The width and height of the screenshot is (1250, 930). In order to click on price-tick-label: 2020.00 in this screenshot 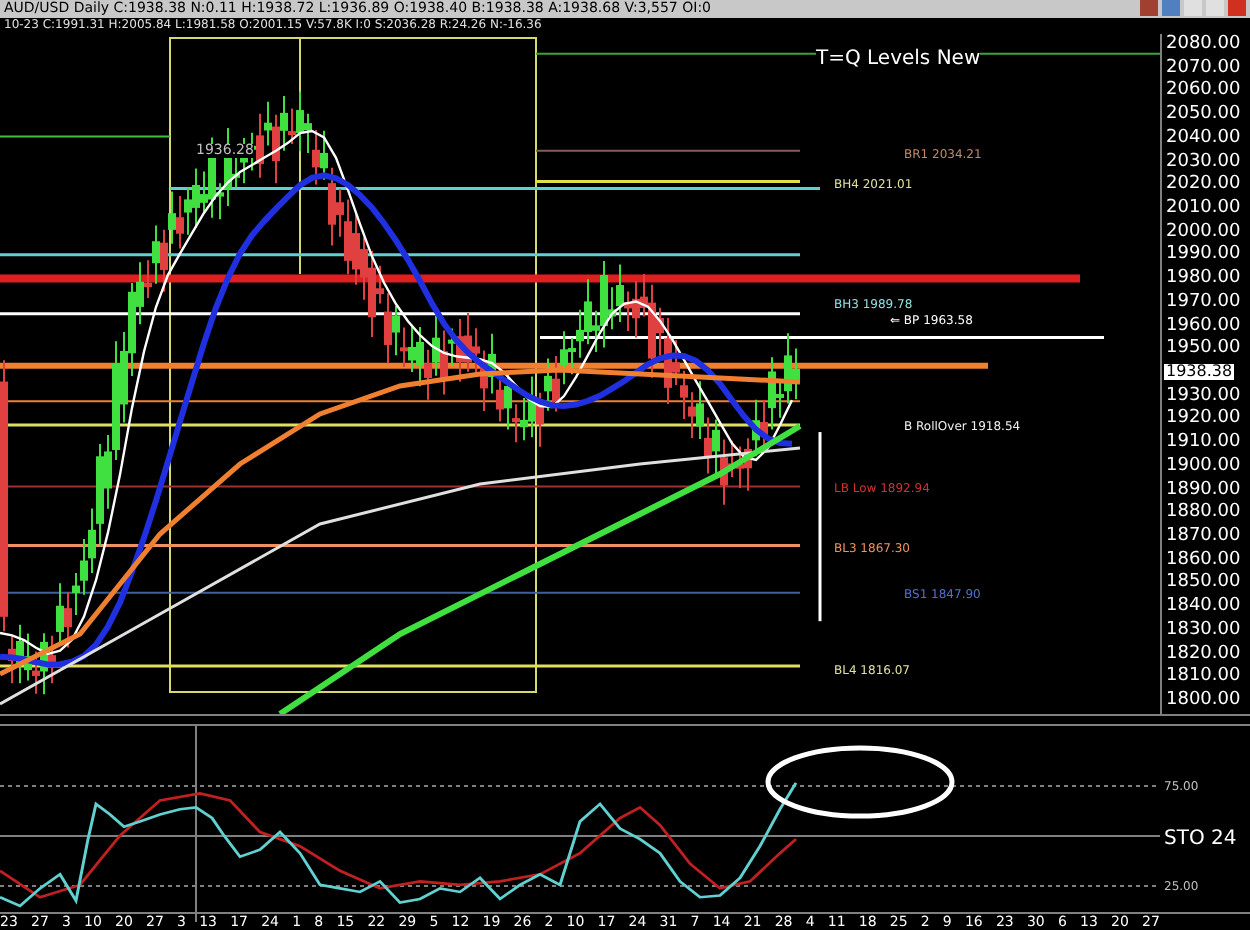, I will do `click(1202, 185)`.